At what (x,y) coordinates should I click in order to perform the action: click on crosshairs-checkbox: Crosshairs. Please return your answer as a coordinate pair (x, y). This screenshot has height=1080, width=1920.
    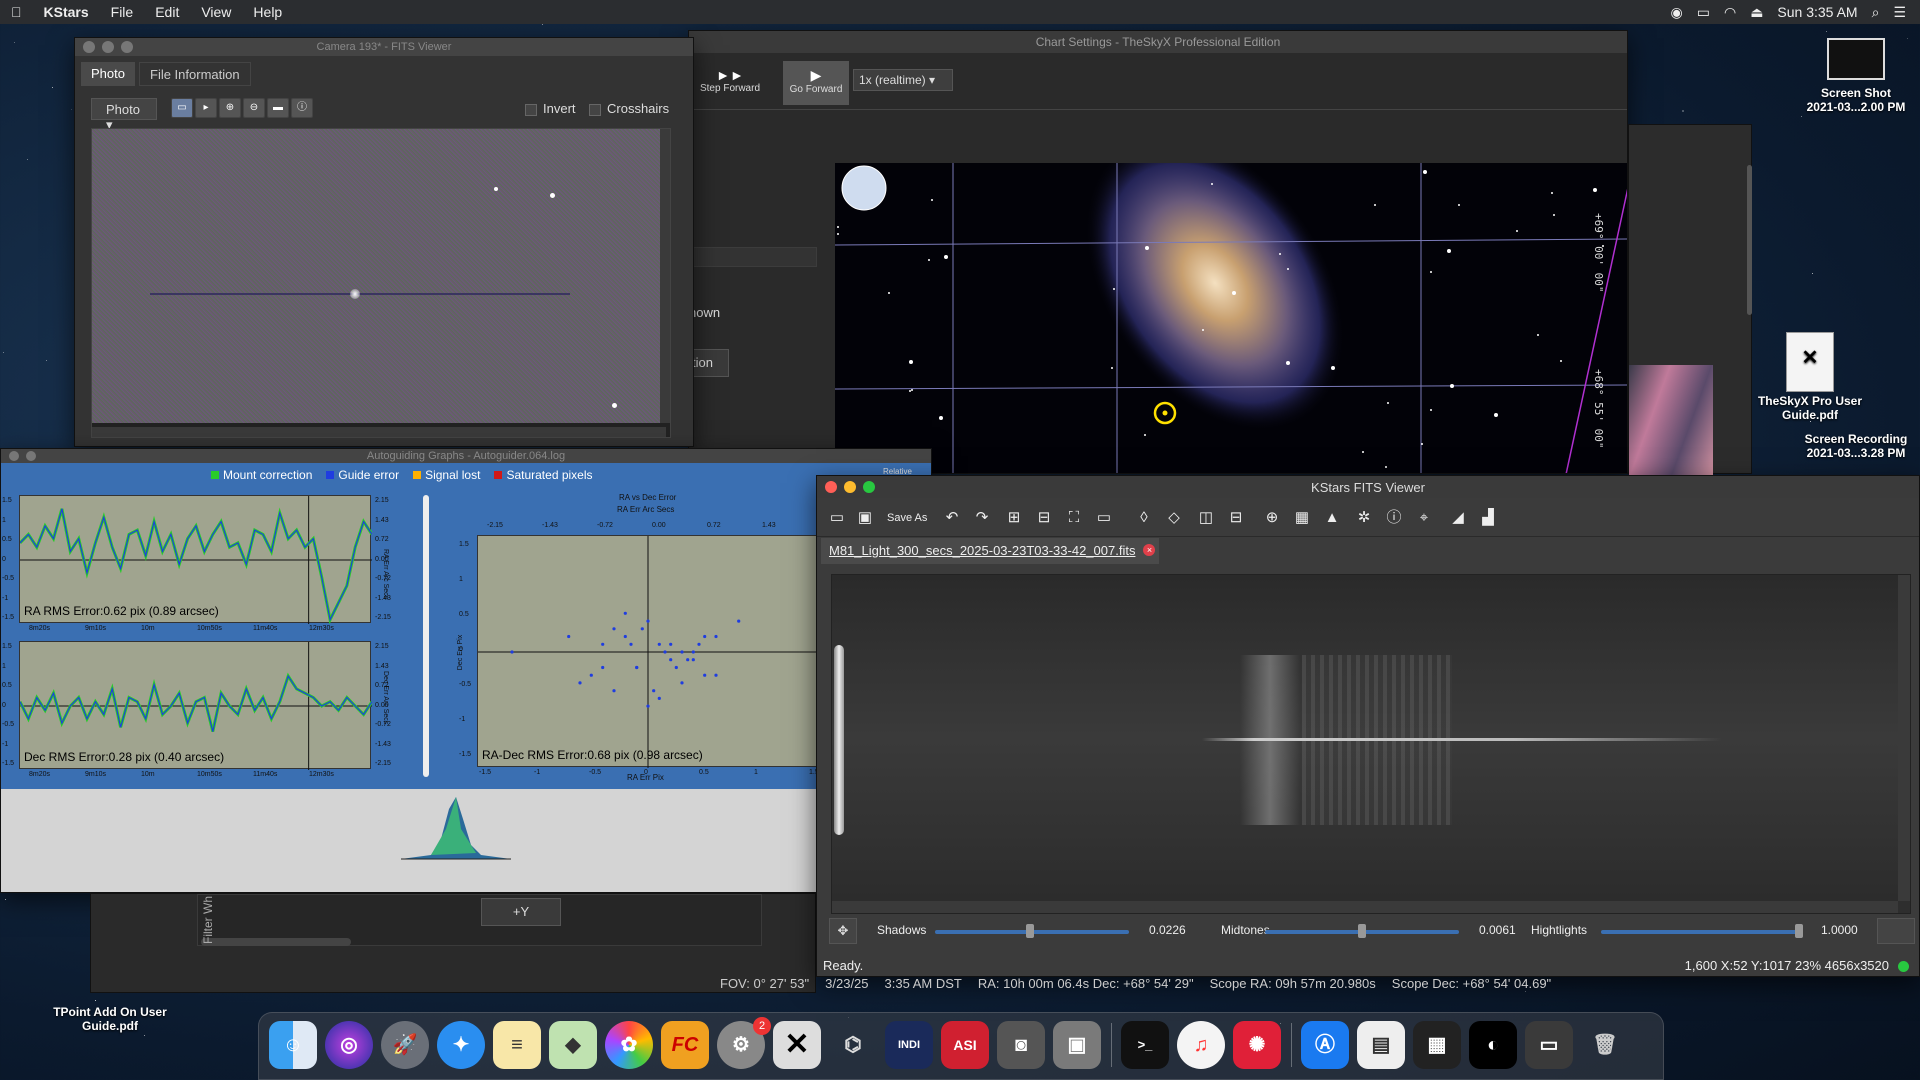
    Looking at the image, I should click on (629, 108).